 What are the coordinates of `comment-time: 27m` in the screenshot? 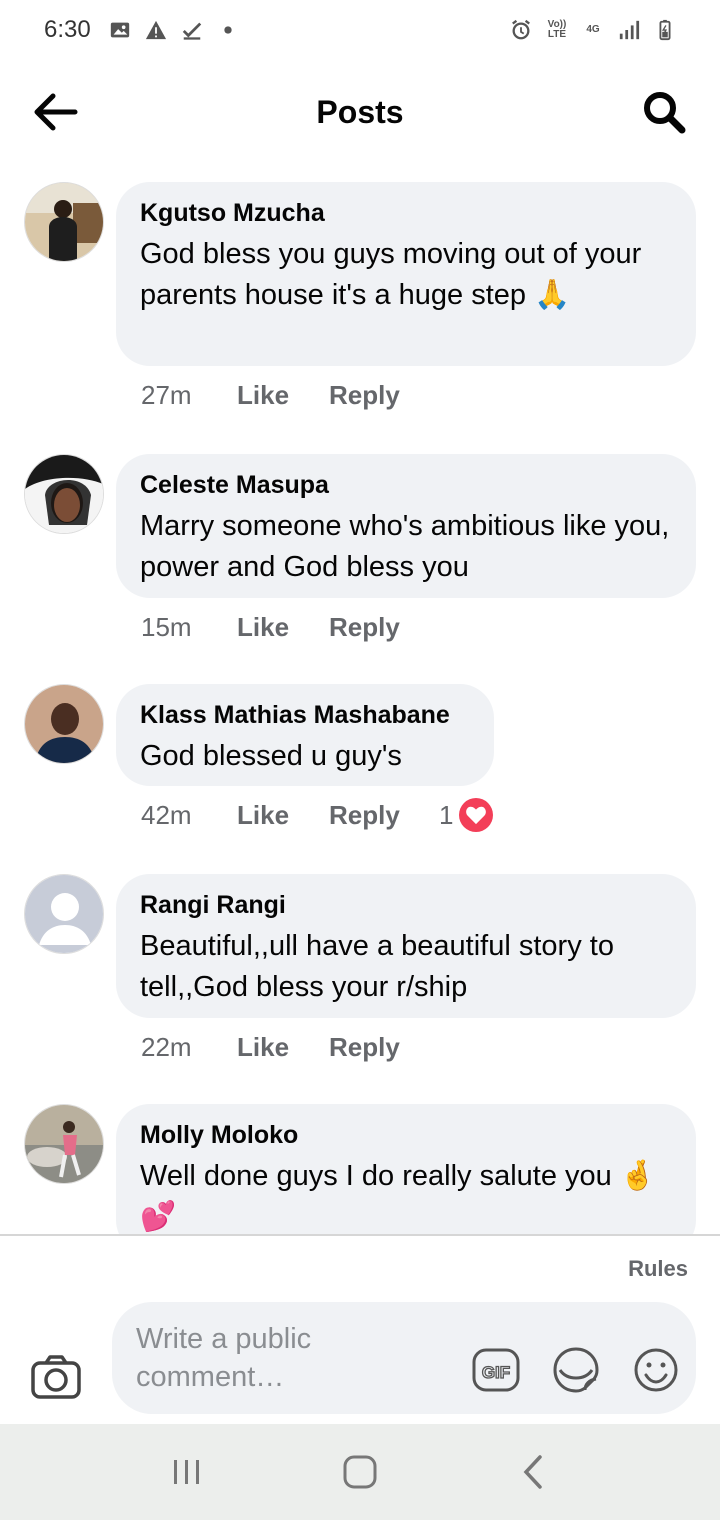 It's located at (166, 395).